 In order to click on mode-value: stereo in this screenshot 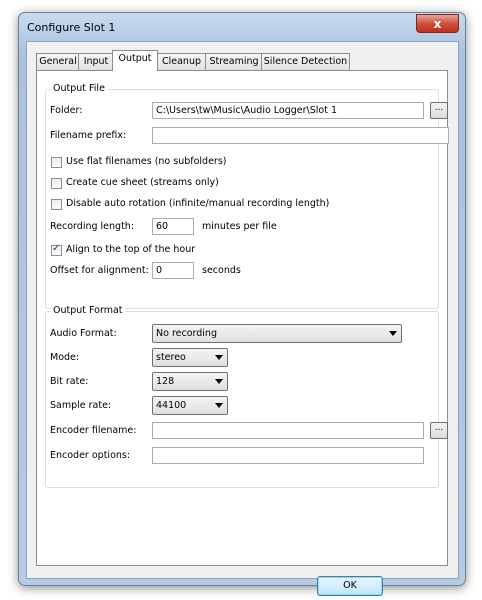, I will do `click(171, 357)`.